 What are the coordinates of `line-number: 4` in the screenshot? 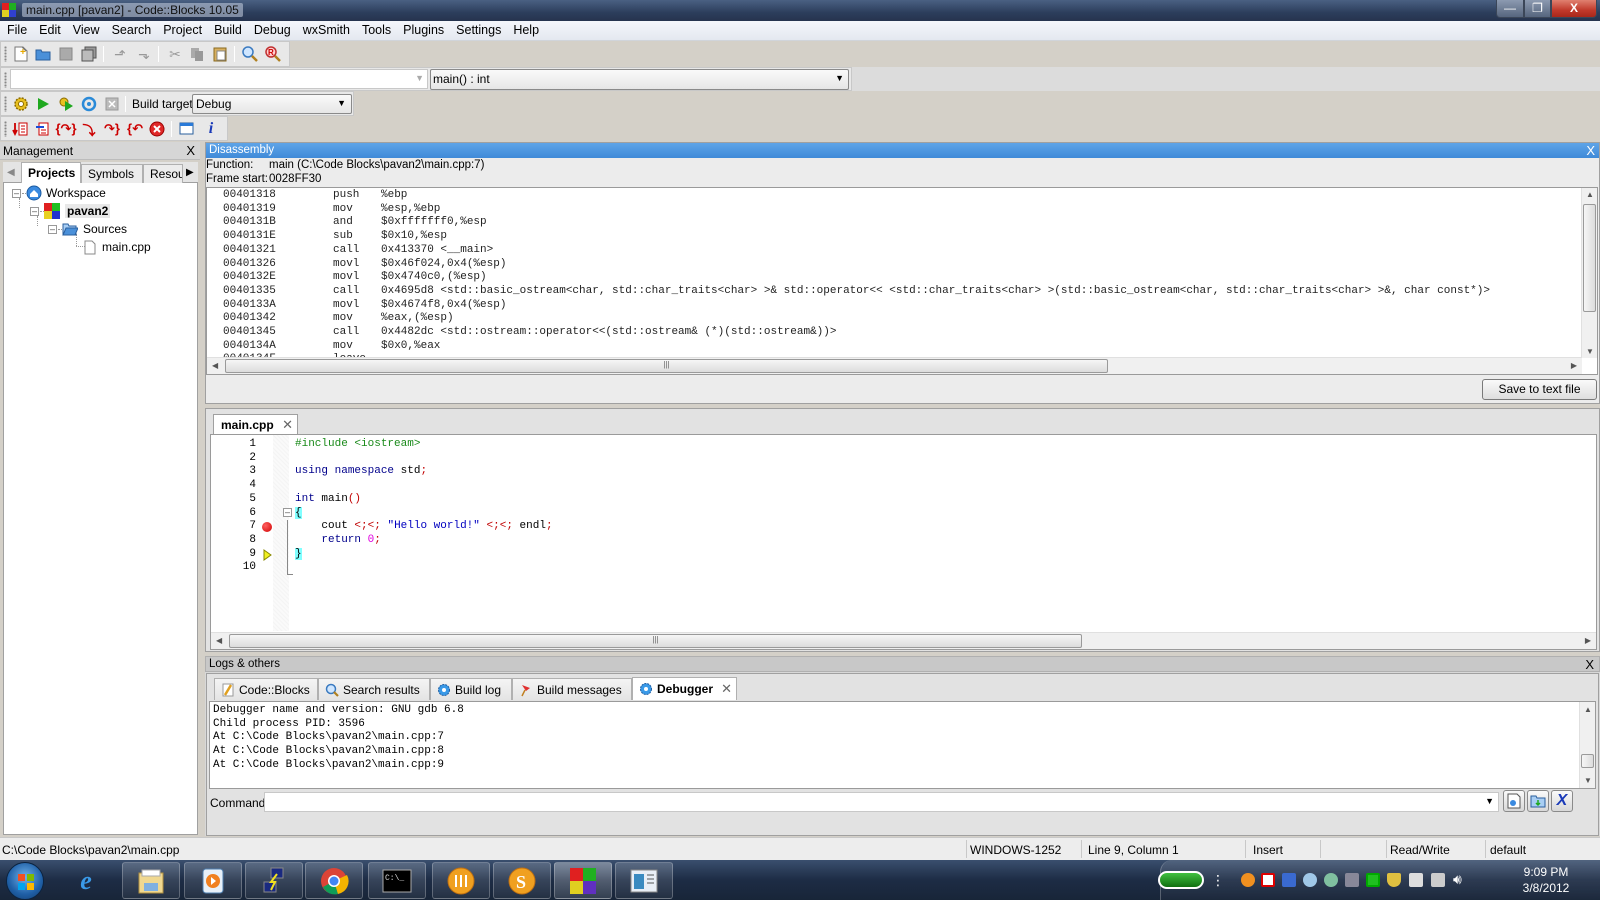 It's located at (233, 485).